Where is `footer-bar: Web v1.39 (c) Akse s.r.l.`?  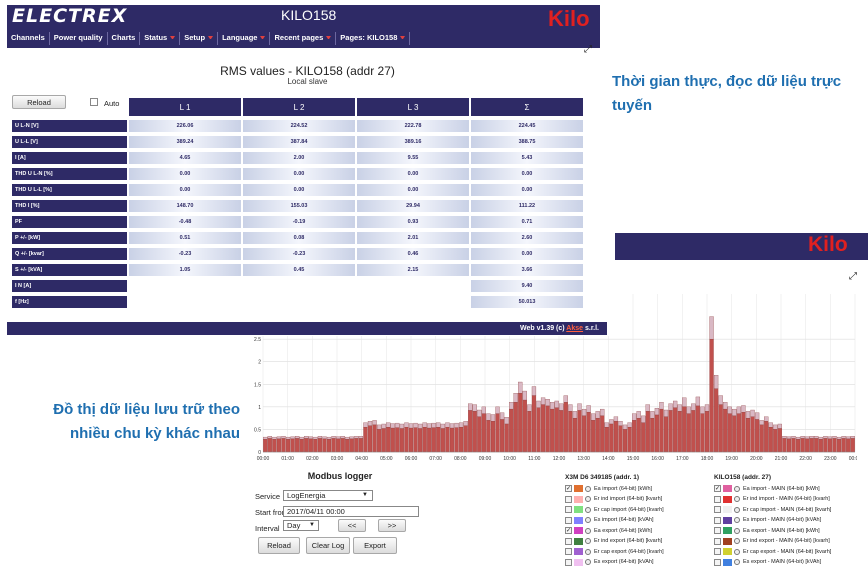 footer-bar: Web v1.39 (c) Akse s.r.l. is located at coordinates (307, 328).